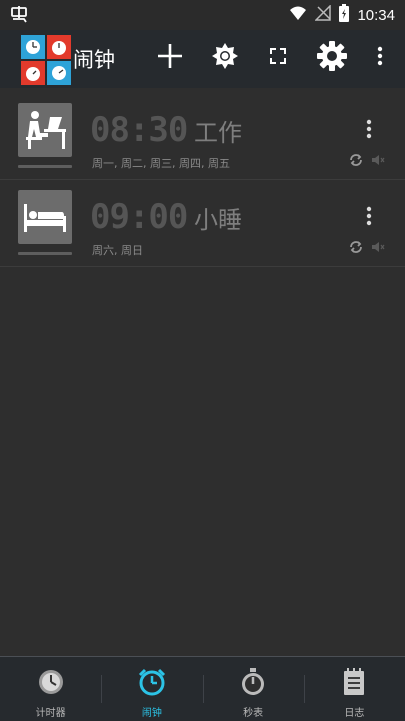 The image size is (405, 721). What do you see at coordinates (139, 130) in the screenshot?
I see `alarm-time: 08:30` at bounding box center [139, 130].